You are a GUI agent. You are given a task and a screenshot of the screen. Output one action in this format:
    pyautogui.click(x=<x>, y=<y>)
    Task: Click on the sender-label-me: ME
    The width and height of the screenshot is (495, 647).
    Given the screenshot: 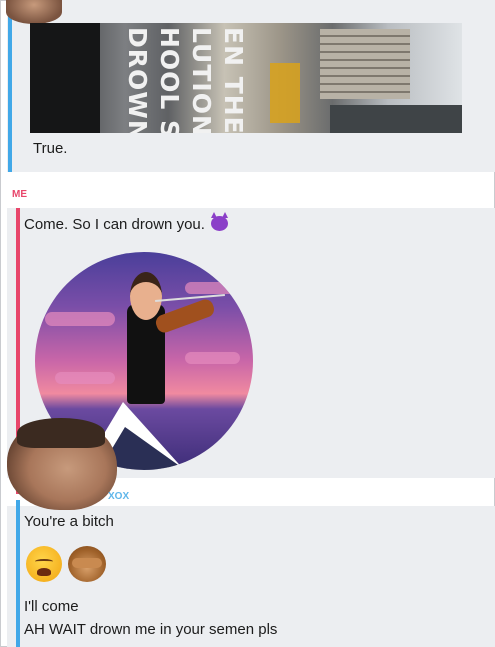 What is the action you would take?
    pyautogui.click(x=19, y=194)
    